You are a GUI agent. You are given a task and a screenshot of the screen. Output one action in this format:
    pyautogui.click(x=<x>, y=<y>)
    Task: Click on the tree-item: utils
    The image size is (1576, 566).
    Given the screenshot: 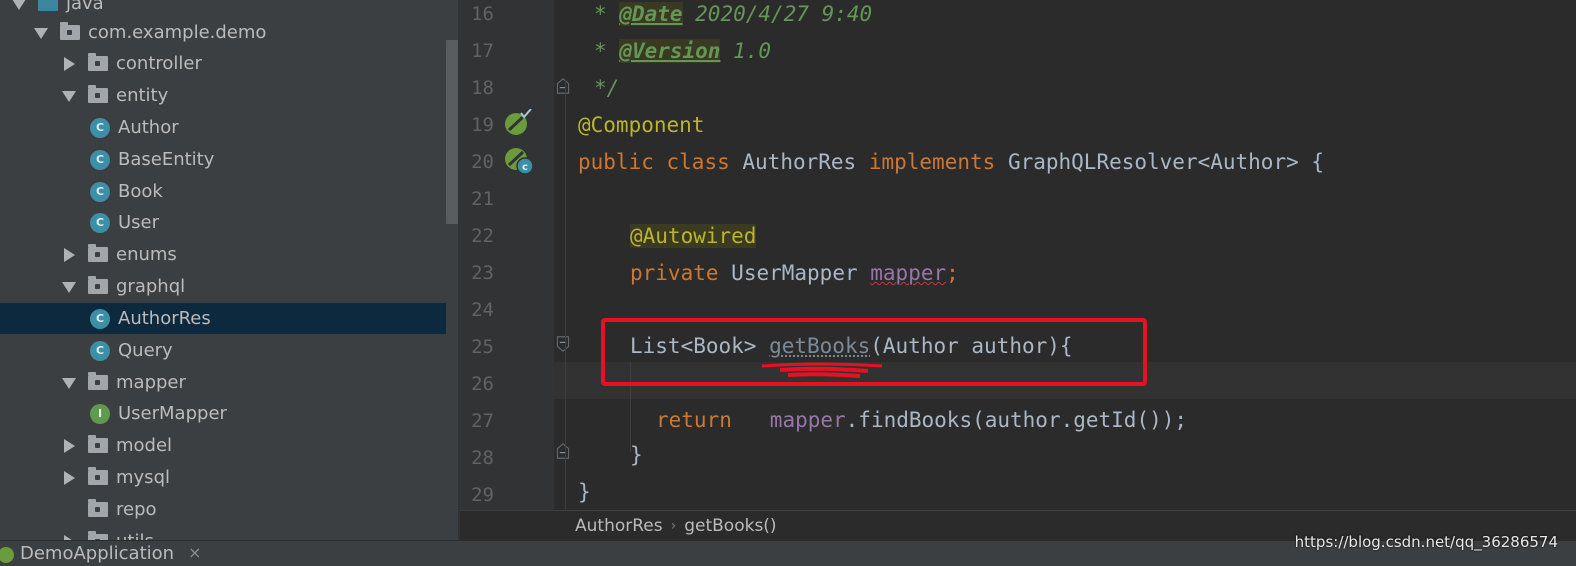 What is the action you would take?
    pyautogui.click(x=223, y=533)
    